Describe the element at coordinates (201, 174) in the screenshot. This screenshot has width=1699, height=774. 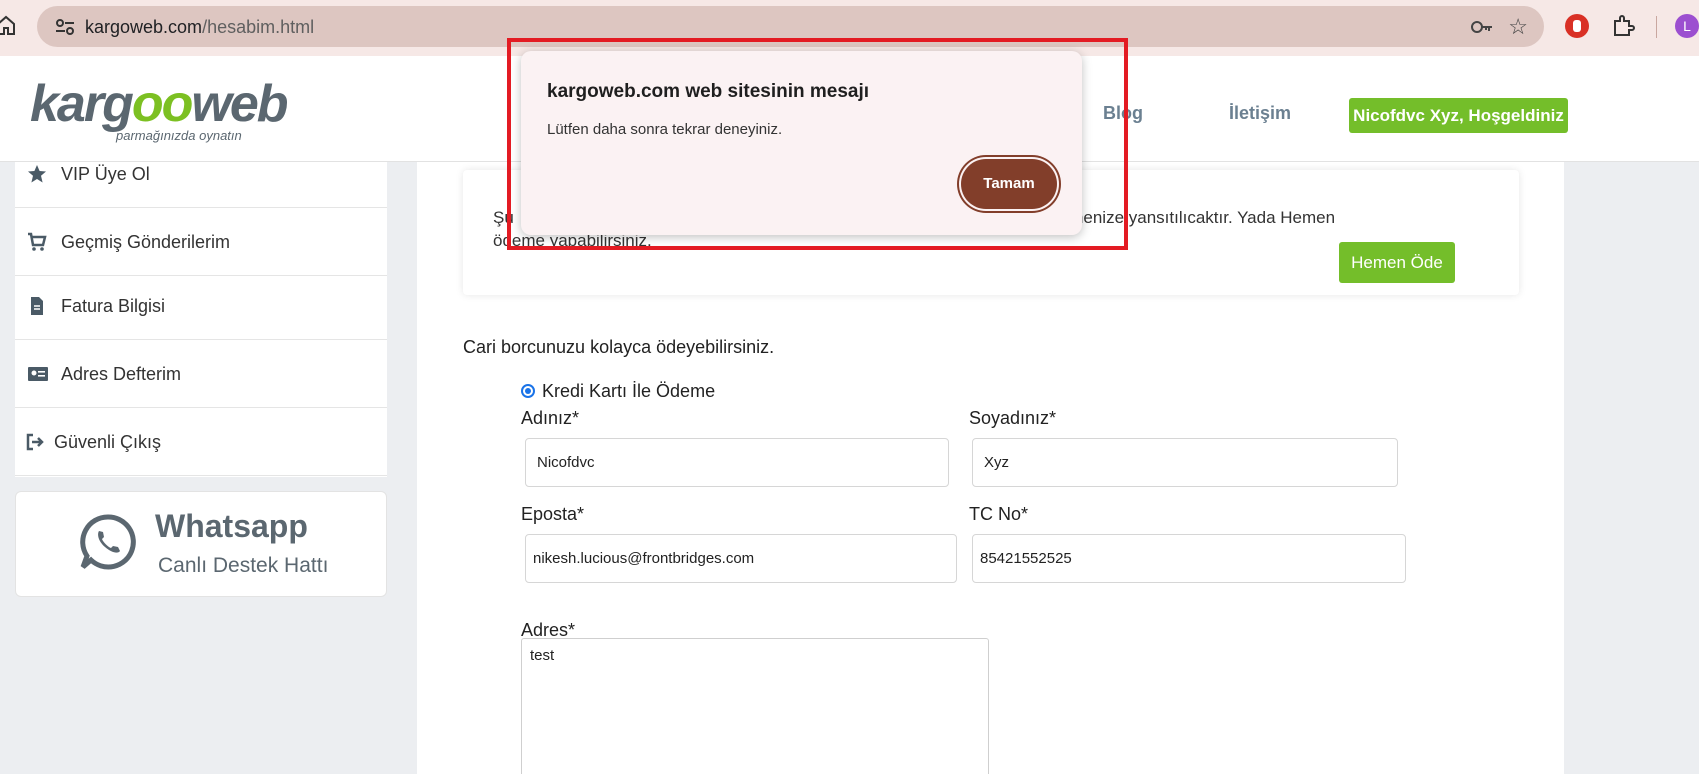
I see `sidebar-item-vip: VIP Üye Ol` at that location.